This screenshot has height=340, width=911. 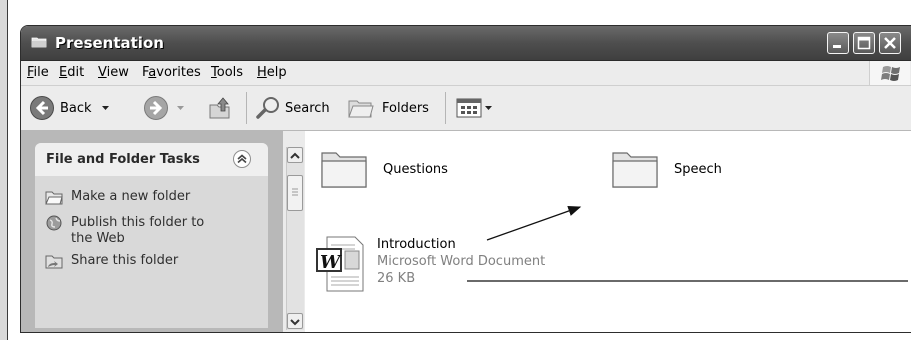 What do you see at coordinates (54, 262) in the screenshot?
I see `share-folder-icon` at bounding box center [54, 262].